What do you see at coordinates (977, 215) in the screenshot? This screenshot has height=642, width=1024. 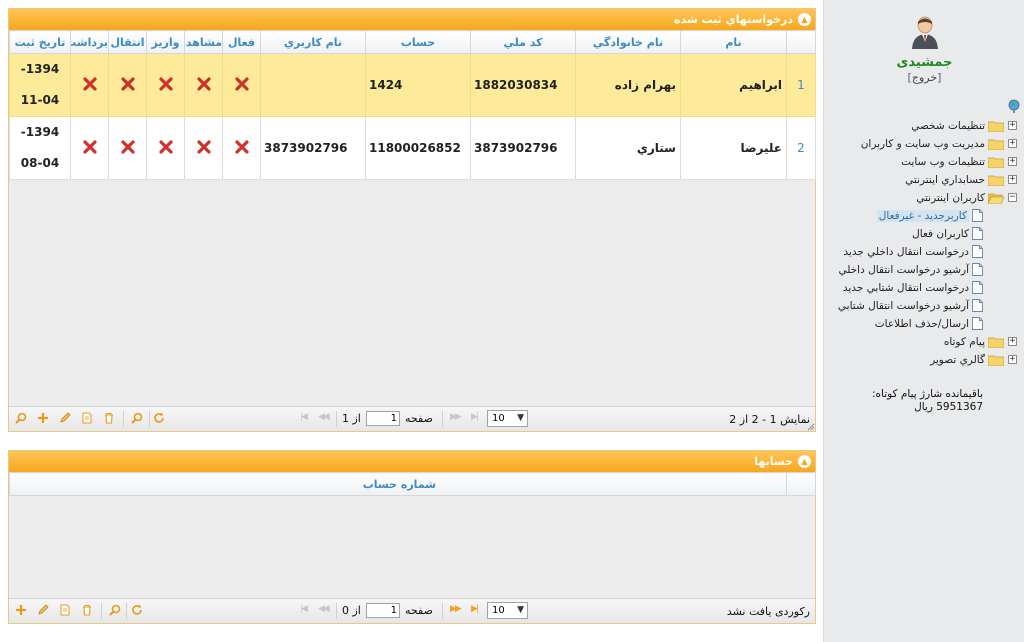 I see `page-icon` at bounding box center [977, 215].